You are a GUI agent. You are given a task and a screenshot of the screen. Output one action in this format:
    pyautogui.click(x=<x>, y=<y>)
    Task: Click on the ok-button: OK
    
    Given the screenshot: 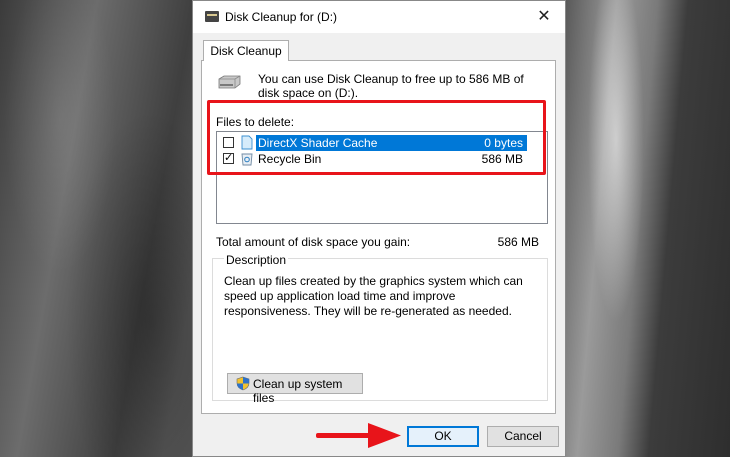 What is the action you would take?
    pyautogui.click(x=443, y=436)
    